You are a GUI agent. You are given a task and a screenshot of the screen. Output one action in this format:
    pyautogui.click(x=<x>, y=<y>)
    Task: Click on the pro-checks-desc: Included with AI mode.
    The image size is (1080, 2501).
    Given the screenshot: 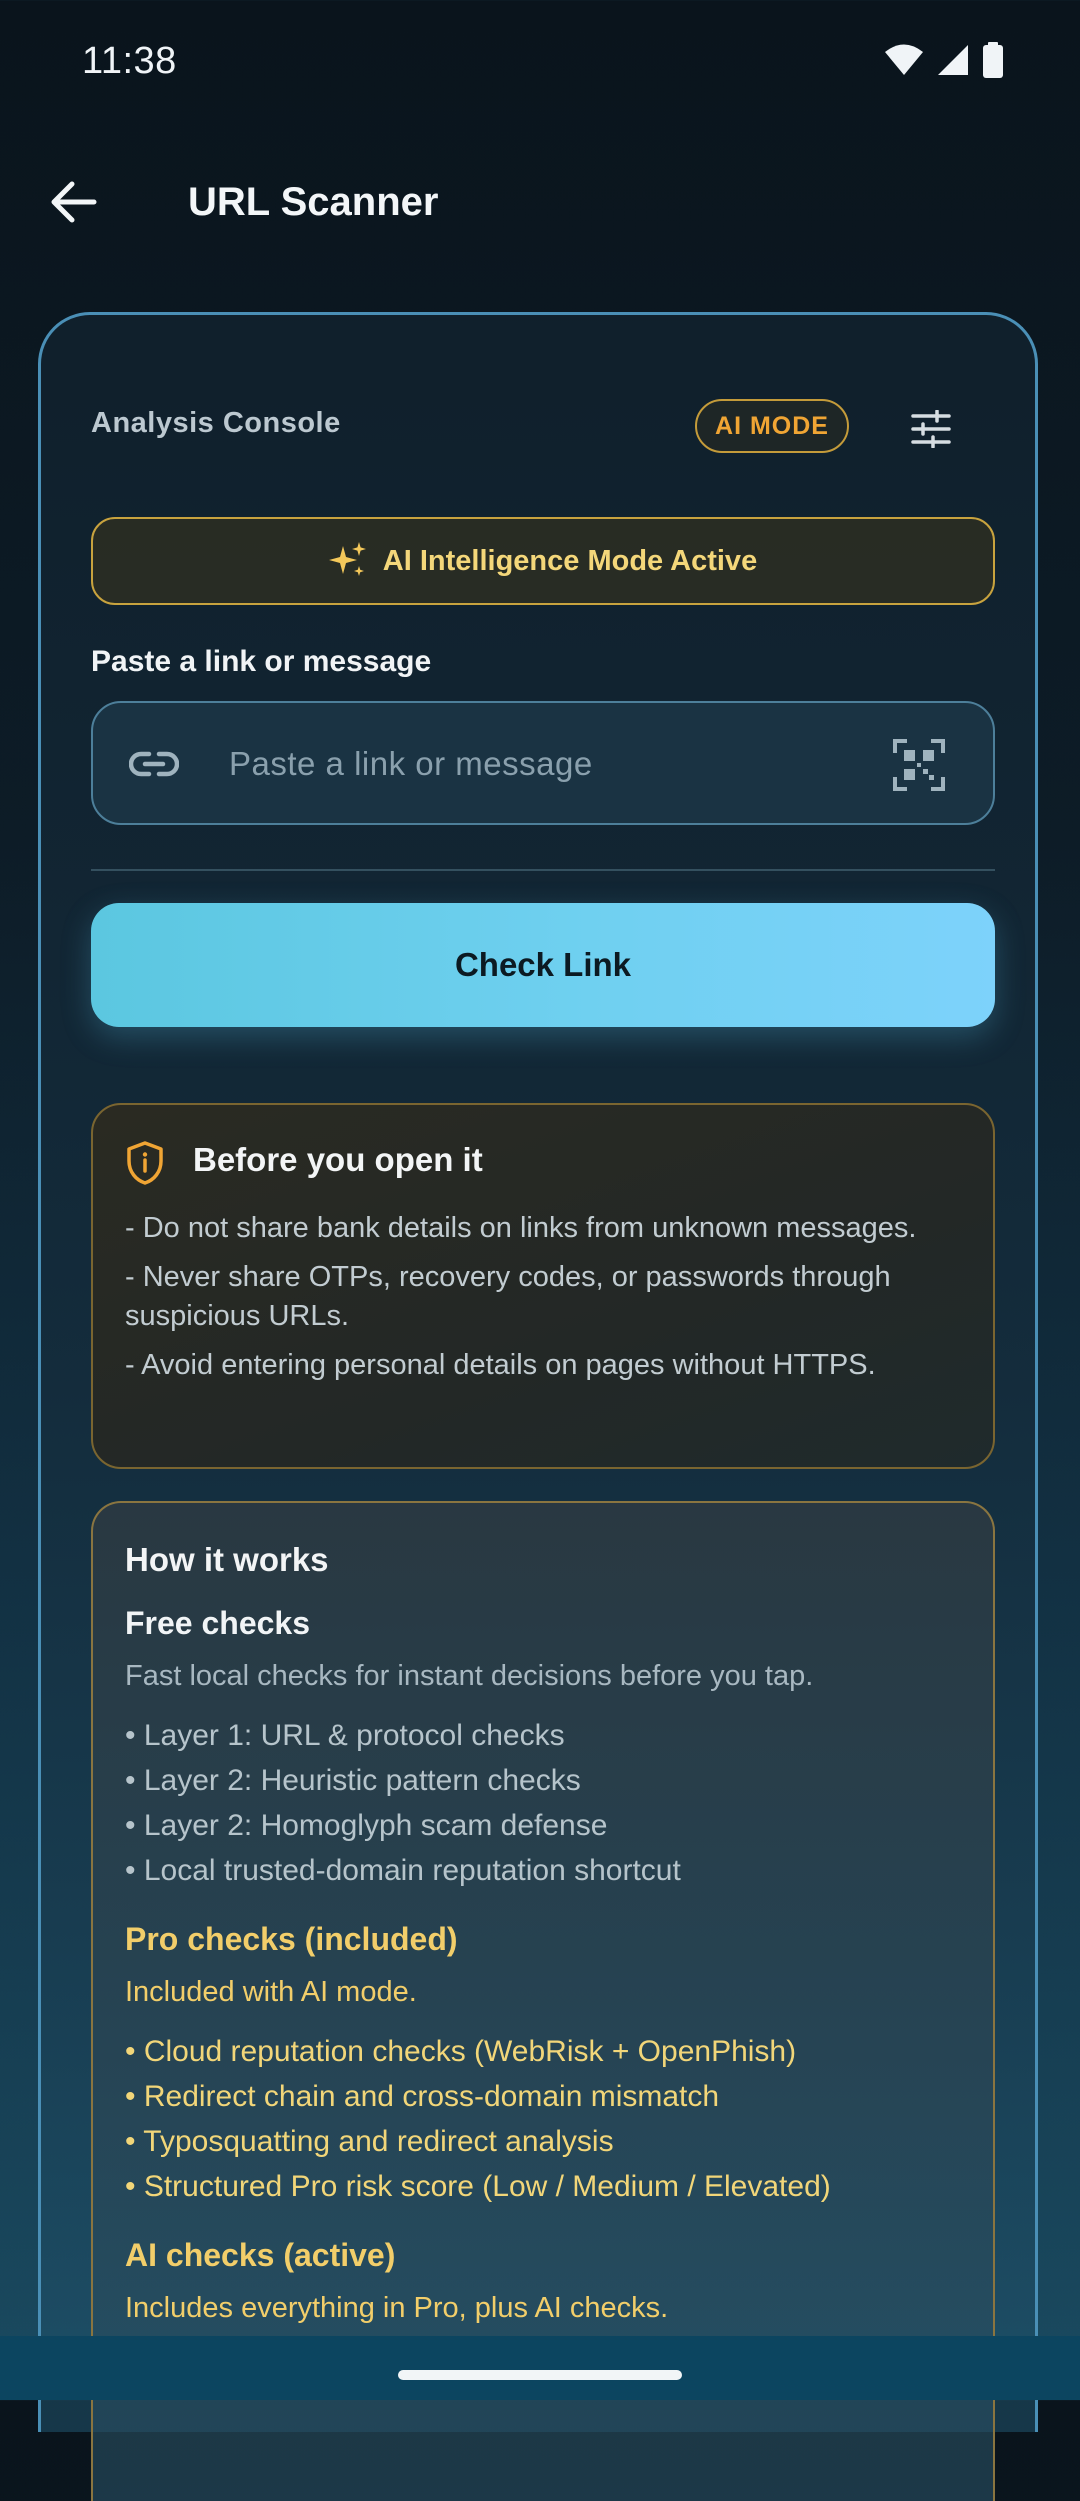 What is the action you would take?
    pyautogui.click(x=271, y=1992)
    